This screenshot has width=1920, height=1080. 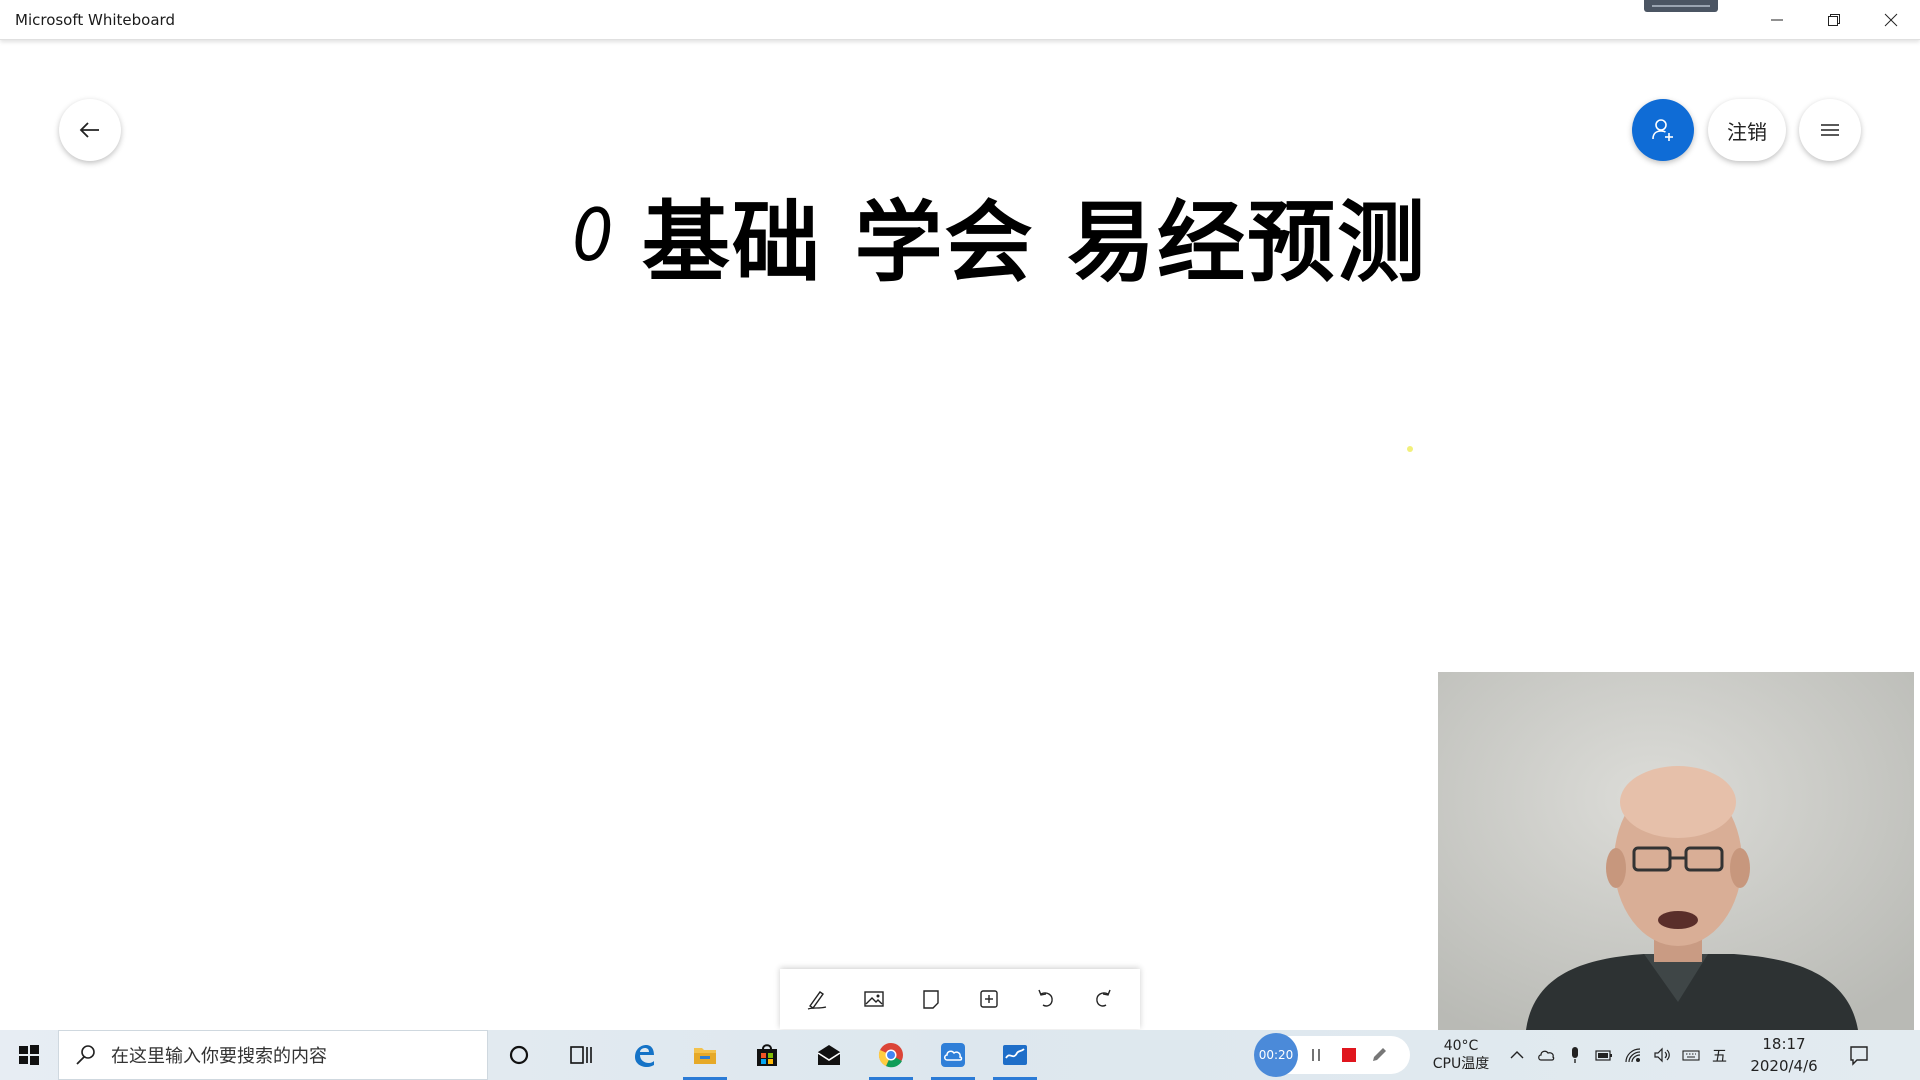 I want to click on windows-logo-icon, so click(x=29, y=1055).